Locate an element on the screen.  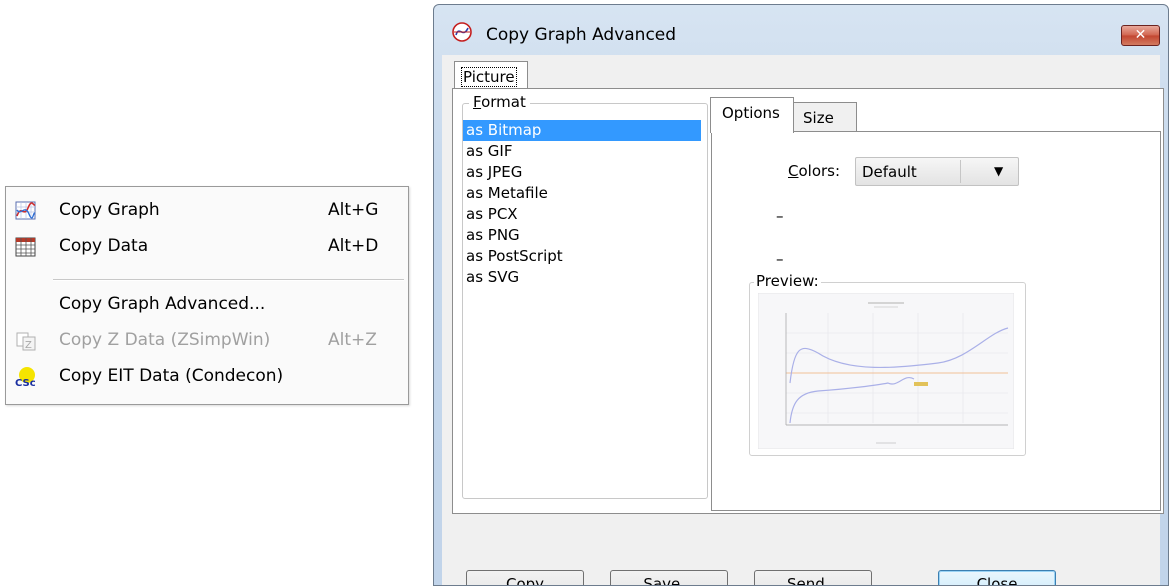
close-button: Close is located at coordinates (997, 577).